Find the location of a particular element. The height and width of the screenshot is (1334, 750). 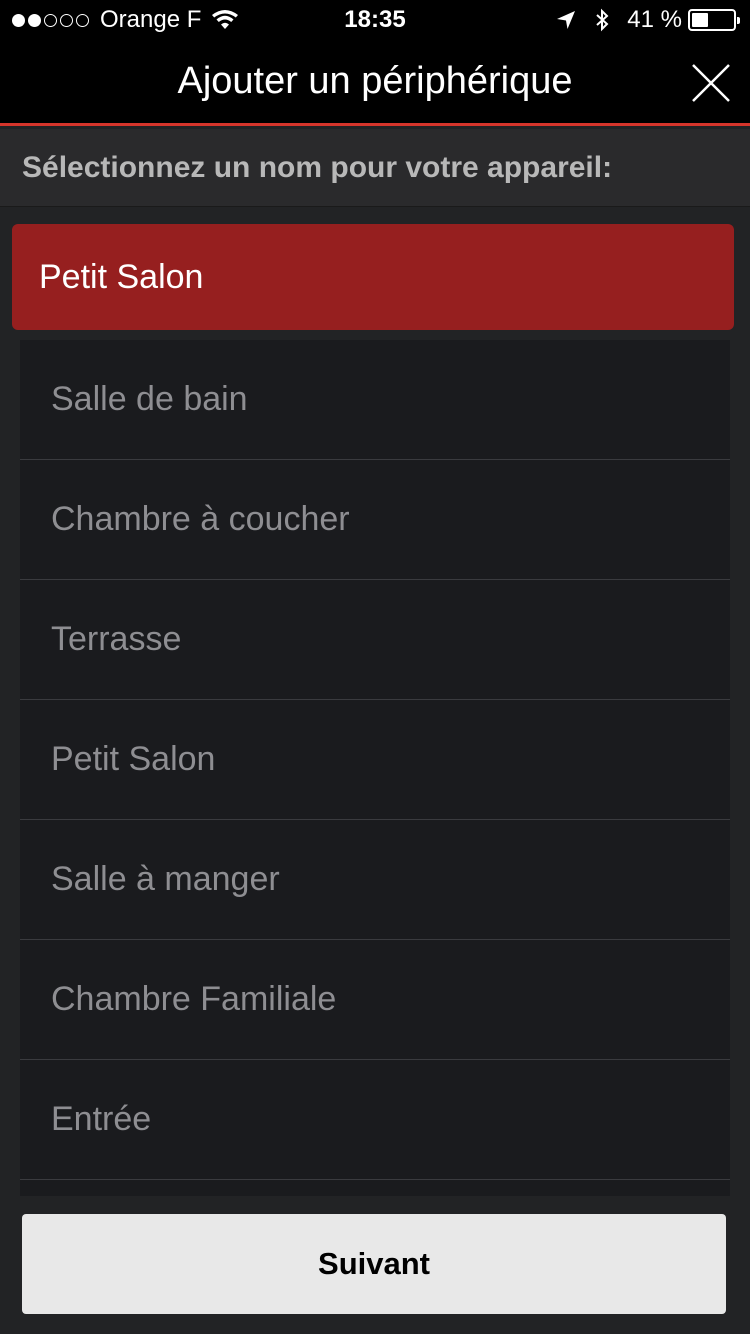

battery-fill is located at coordinates (700, 20).